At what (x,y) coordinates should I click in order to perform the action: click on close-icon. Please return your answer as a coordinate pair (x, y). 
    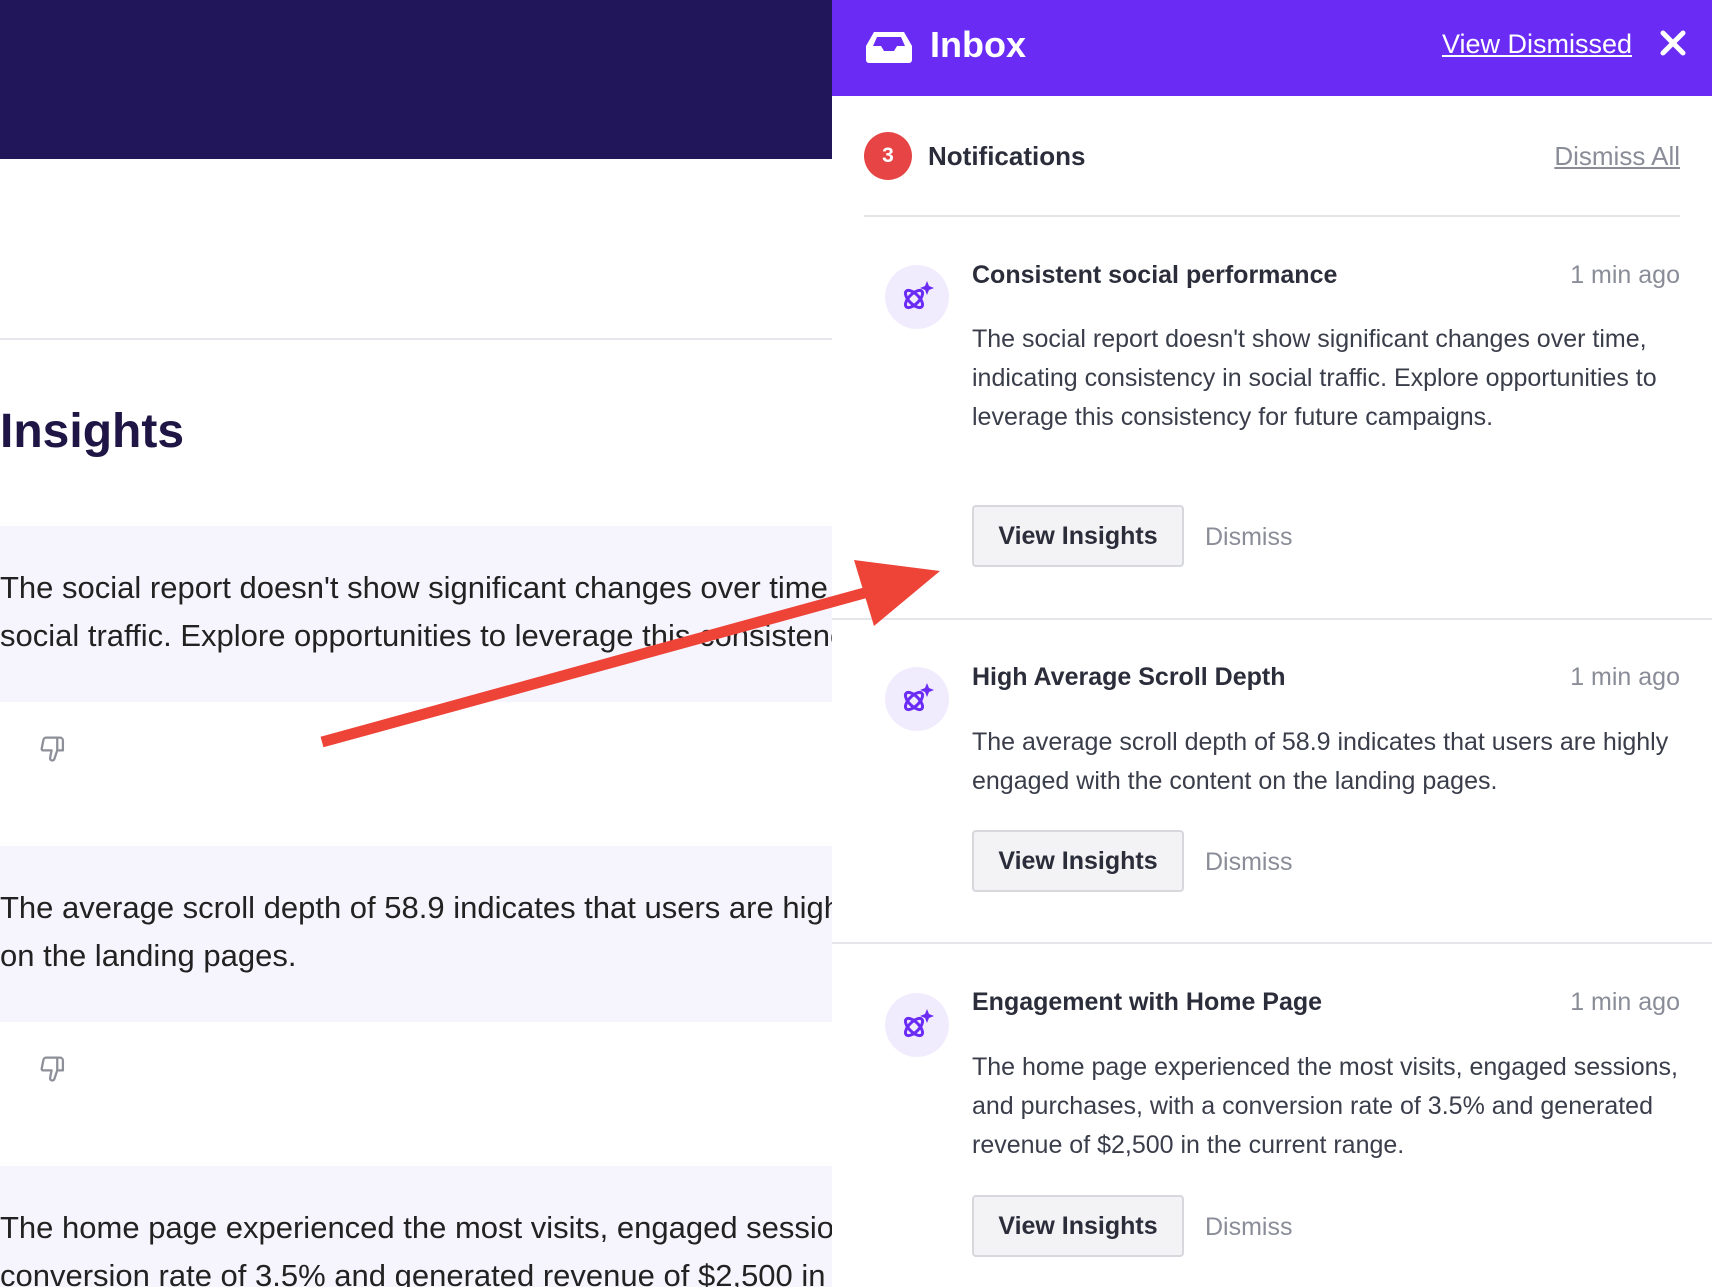
    Looking at the image, I should click on (1673, 43).